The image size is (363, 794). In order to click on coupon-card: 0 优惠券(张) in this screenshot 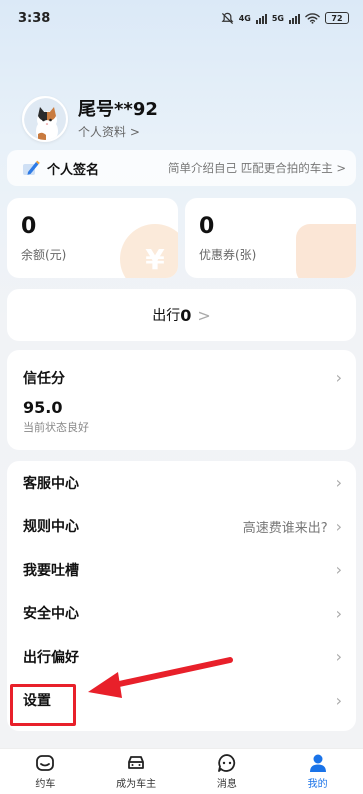, I will do `click(270, 238)`.